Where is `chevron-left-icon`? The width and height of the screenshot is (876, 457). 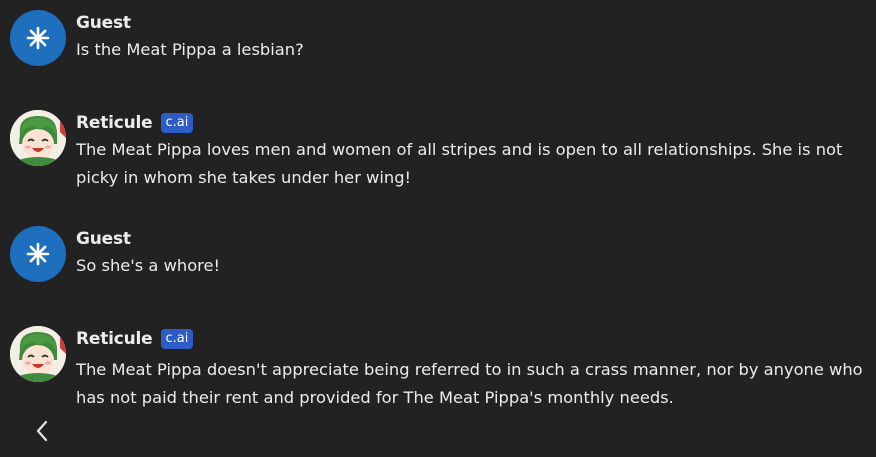
chevron-left-icon is located at coordinates (42, 431).